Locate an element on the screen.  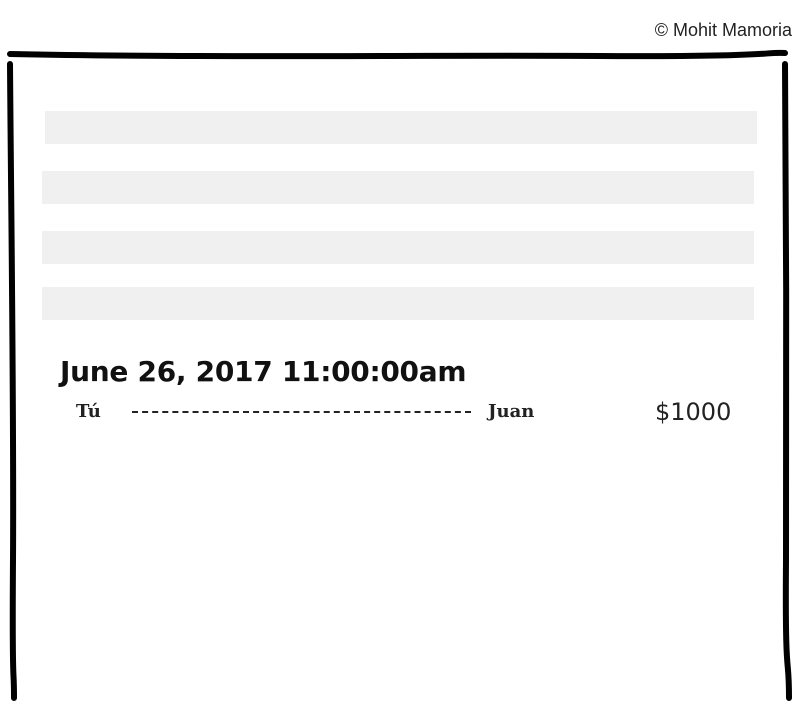
transaction-datetime: June 26, 2017 11:00:00am is located at coordinates (263, 371).